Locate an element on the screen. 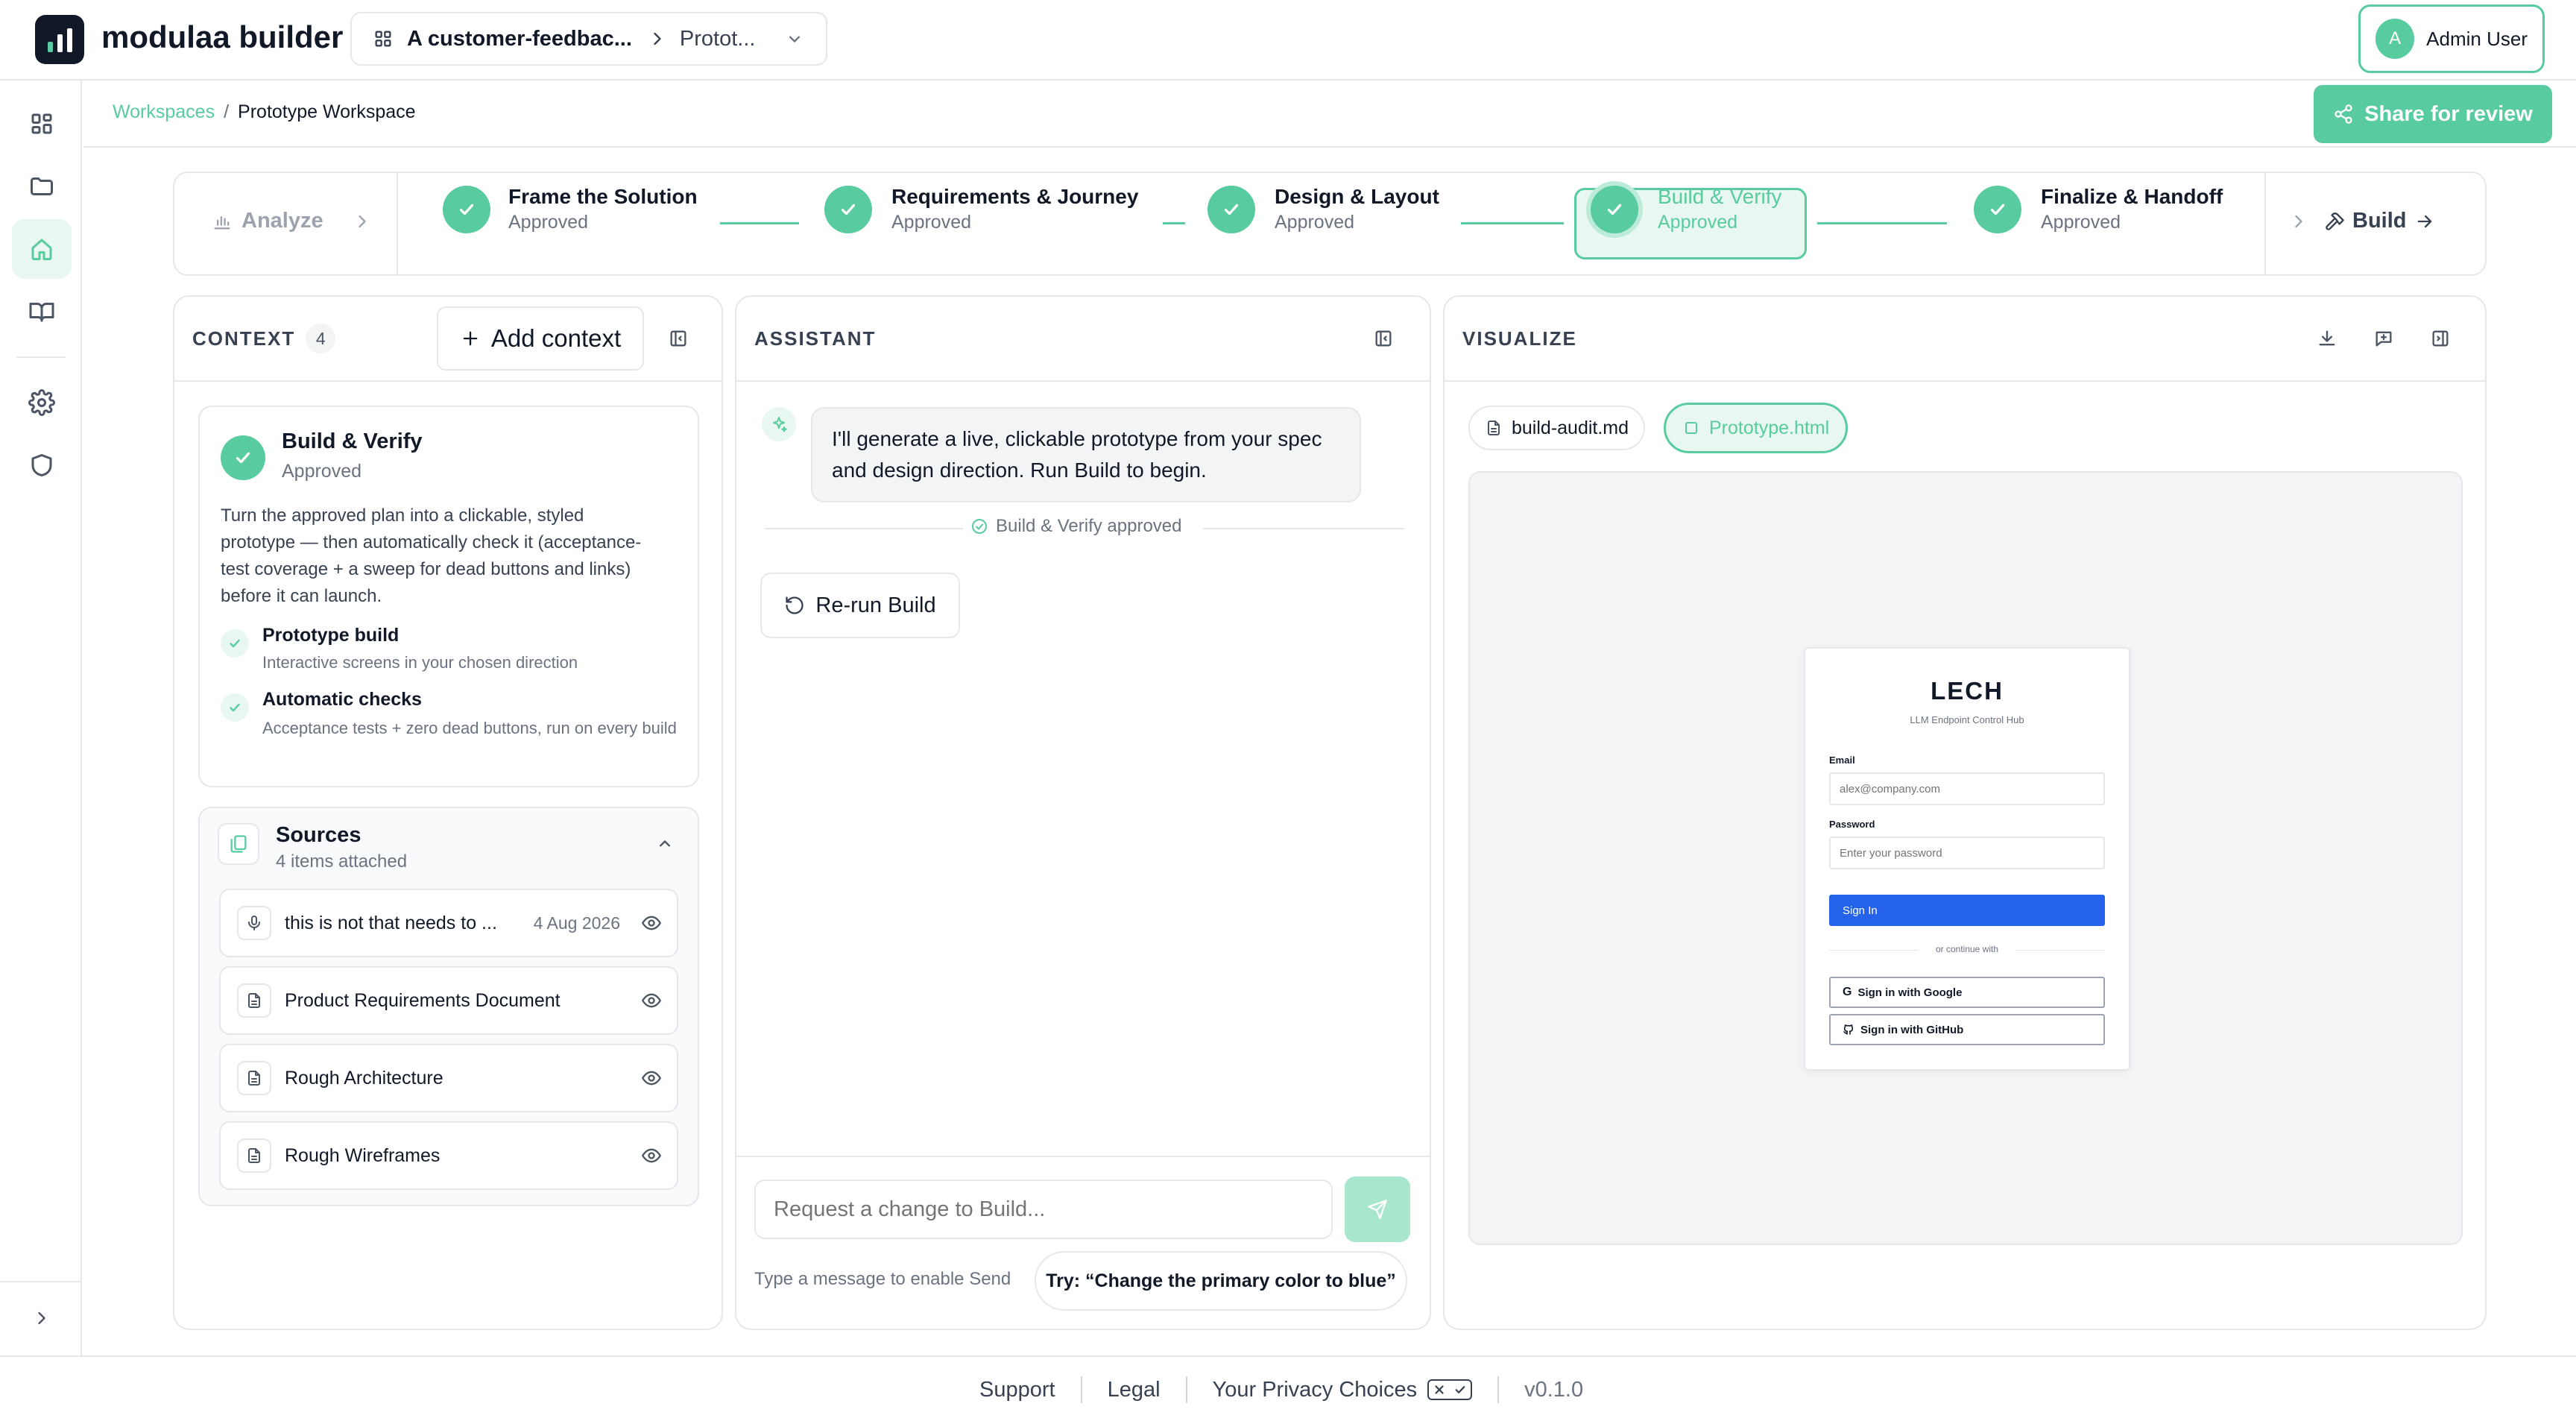  source-item: Rough Wireframes is located at coordinates (449, 1156).